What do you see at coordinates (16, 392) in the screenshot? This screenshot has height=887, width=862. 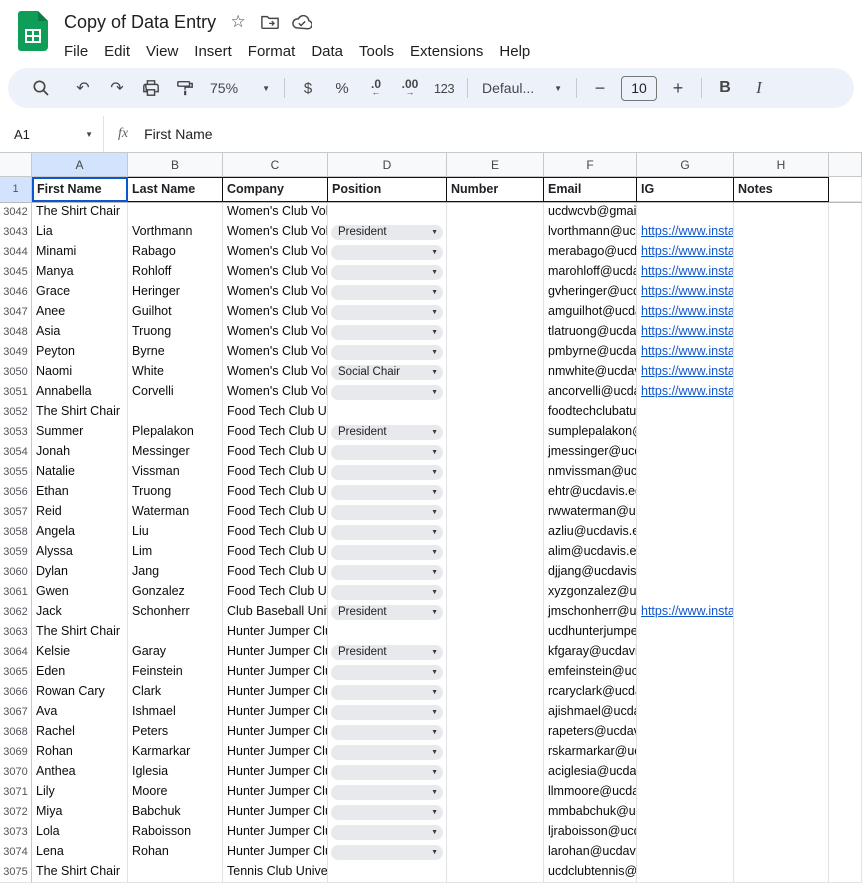 I see `row-header-3051: 3051` at bounding box center [16, 392].